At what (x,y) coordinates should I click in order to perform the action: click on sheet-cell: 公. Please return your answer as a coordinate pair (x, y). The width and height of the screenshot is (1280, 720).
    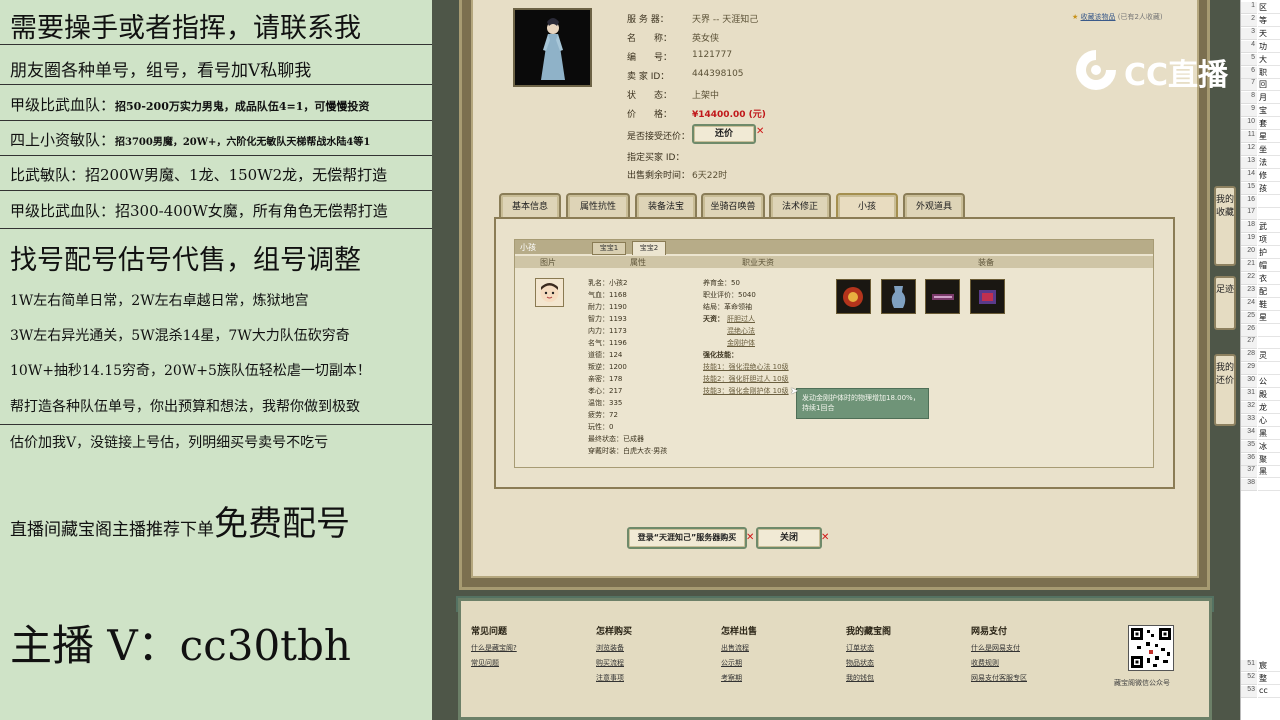
    Looking at the image, I should click on (1269, 382).